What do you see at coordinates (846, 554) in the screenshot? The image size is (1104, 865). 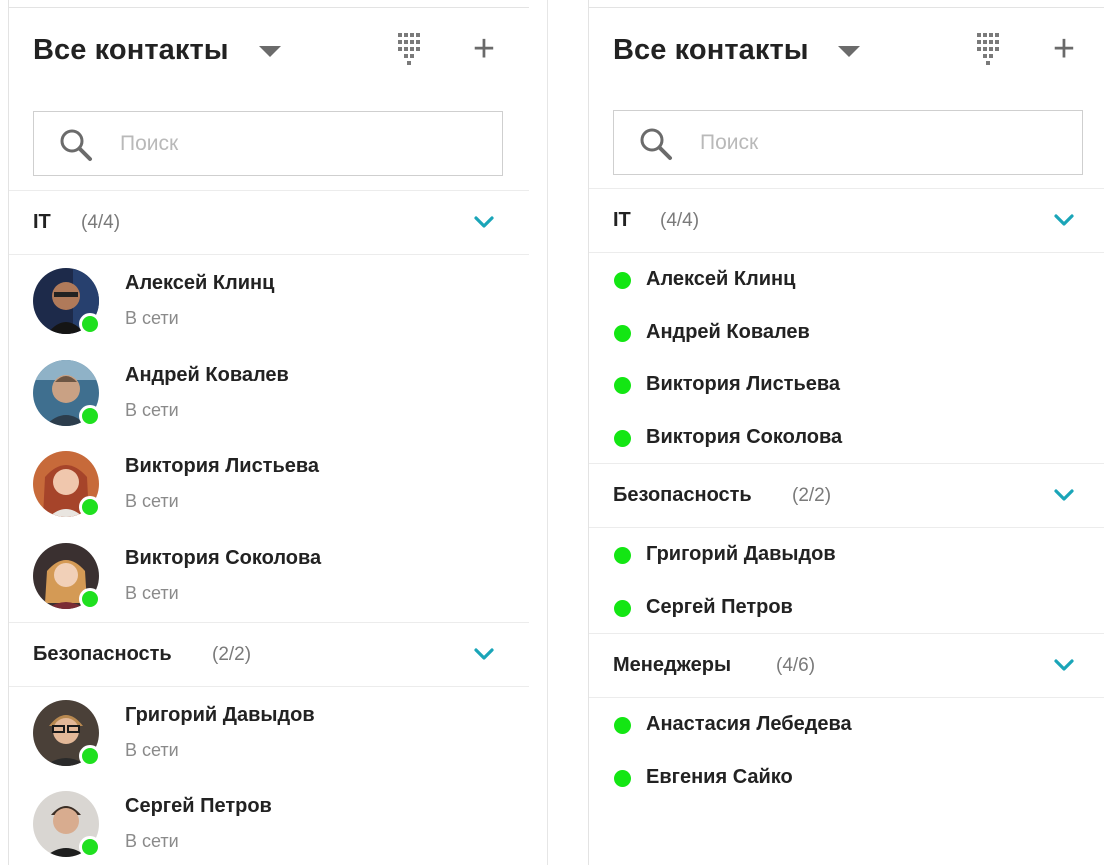 I see `contact-item: Григорий Давыдов` at bounding box center [846, 554].